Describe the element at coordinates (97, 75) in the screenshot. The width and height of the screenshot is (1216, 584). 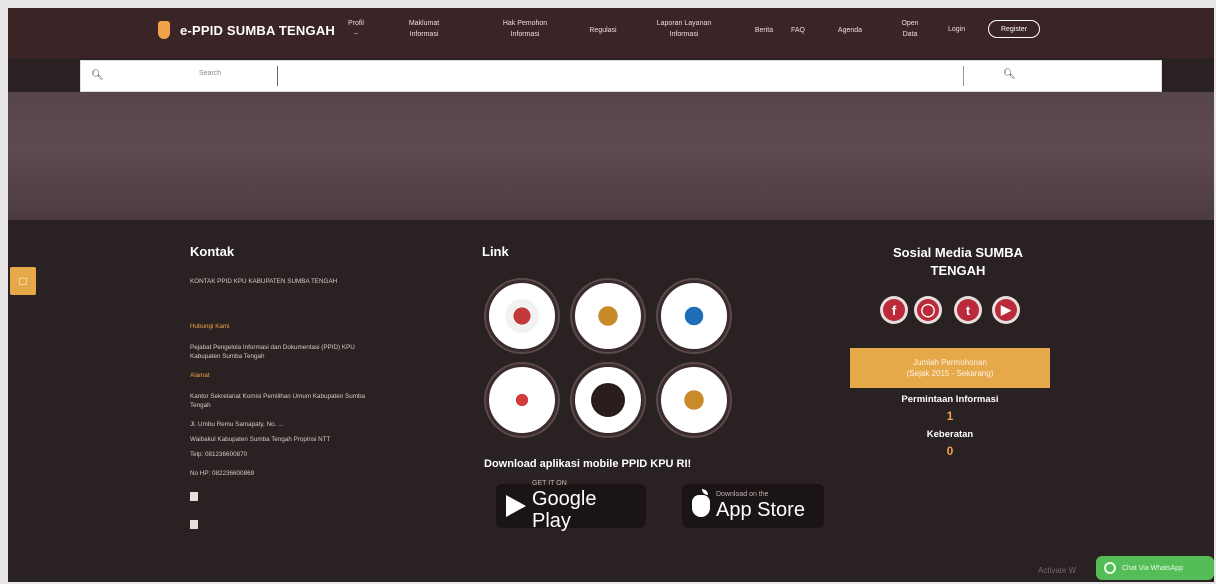
I see `search-icon: 🔍︎` at that location.